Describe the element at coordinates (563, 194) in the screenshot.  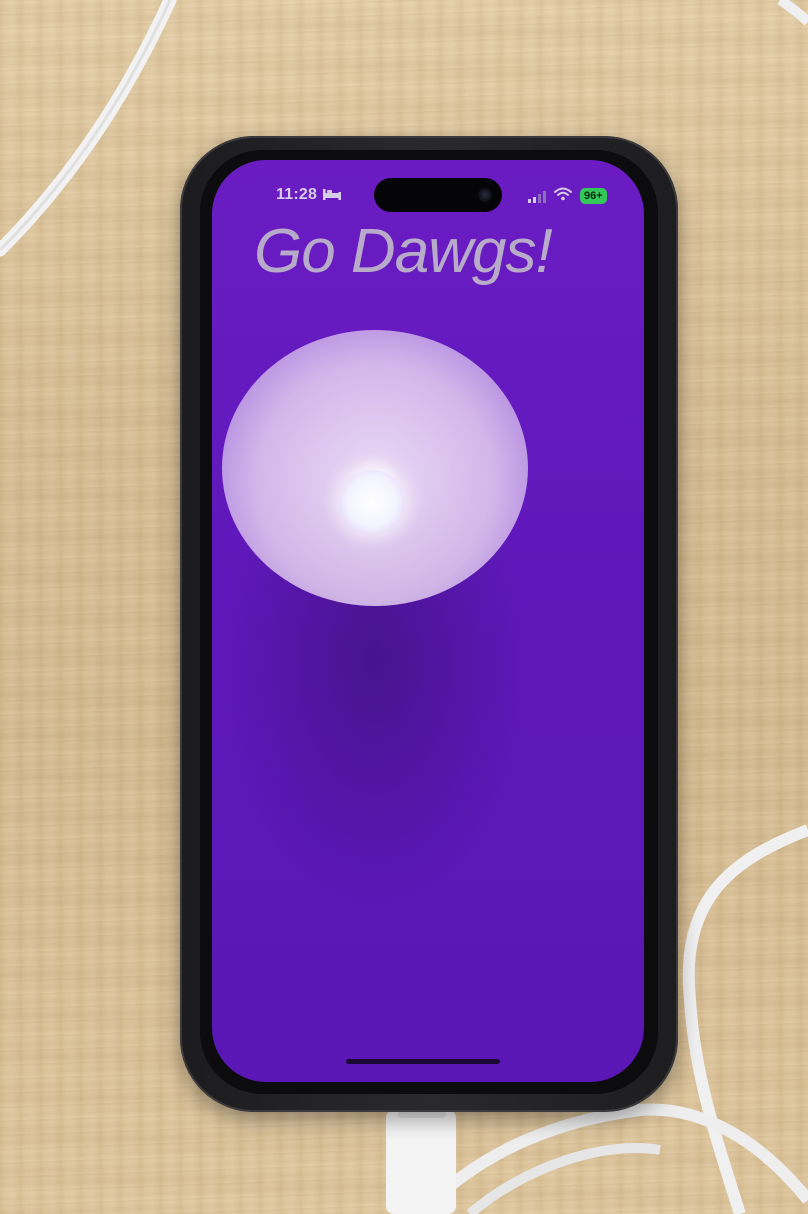
I see `wifi-icon` at that location.